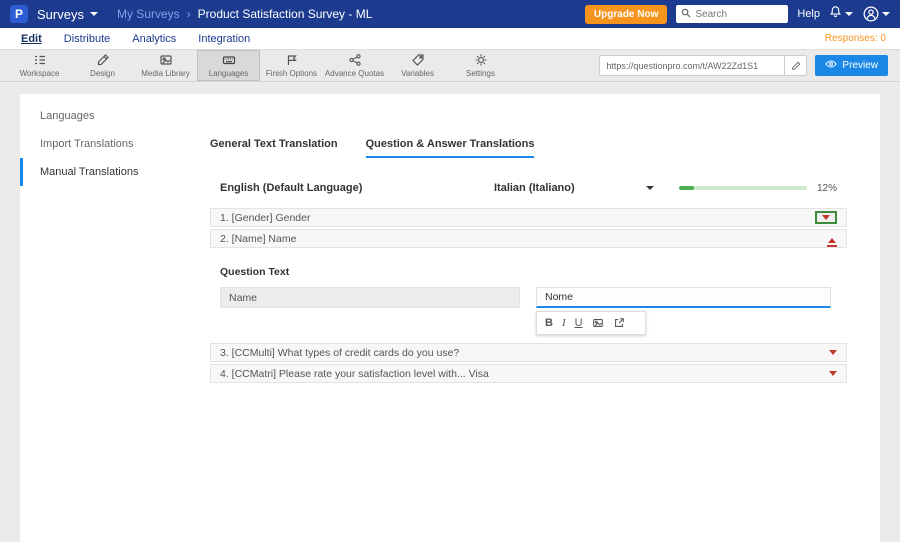 The image size is (900, 542). I want to click on translation-editor: Question Text B I U, so click(528, 296).